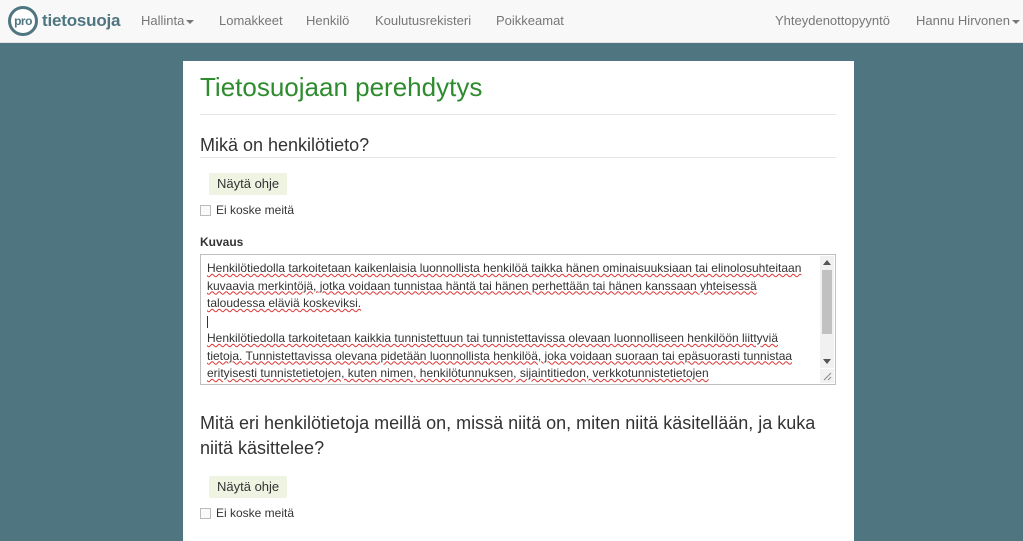  What do you see at coordinates (251, 21) in the screenshot?
I see `nav-lomakkeet: Lomakkeet` at bounding box center [251, 21].